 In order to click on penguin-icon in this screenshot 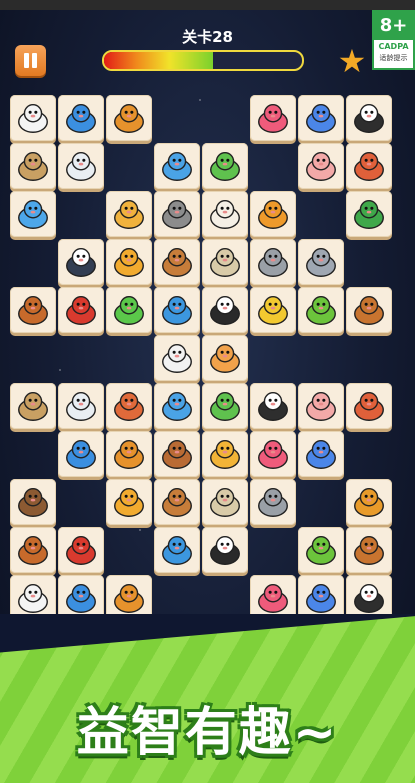, I will do `click(81, 262)`.